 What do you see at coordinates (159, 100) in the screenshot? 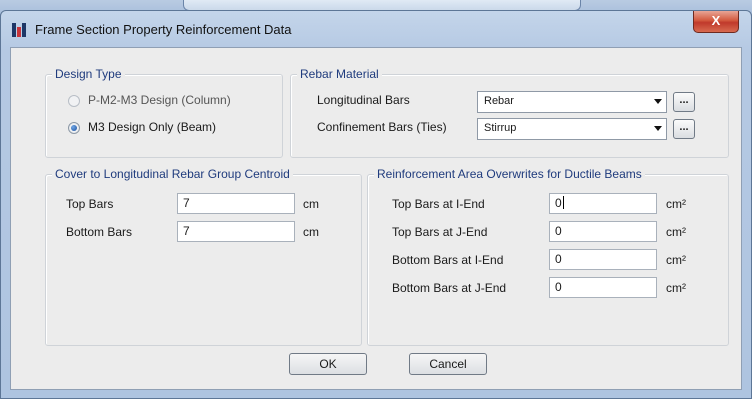
I see `radio-column-design-label: P-M2-M3 Design (Column)` at bounding box center [159, 100].